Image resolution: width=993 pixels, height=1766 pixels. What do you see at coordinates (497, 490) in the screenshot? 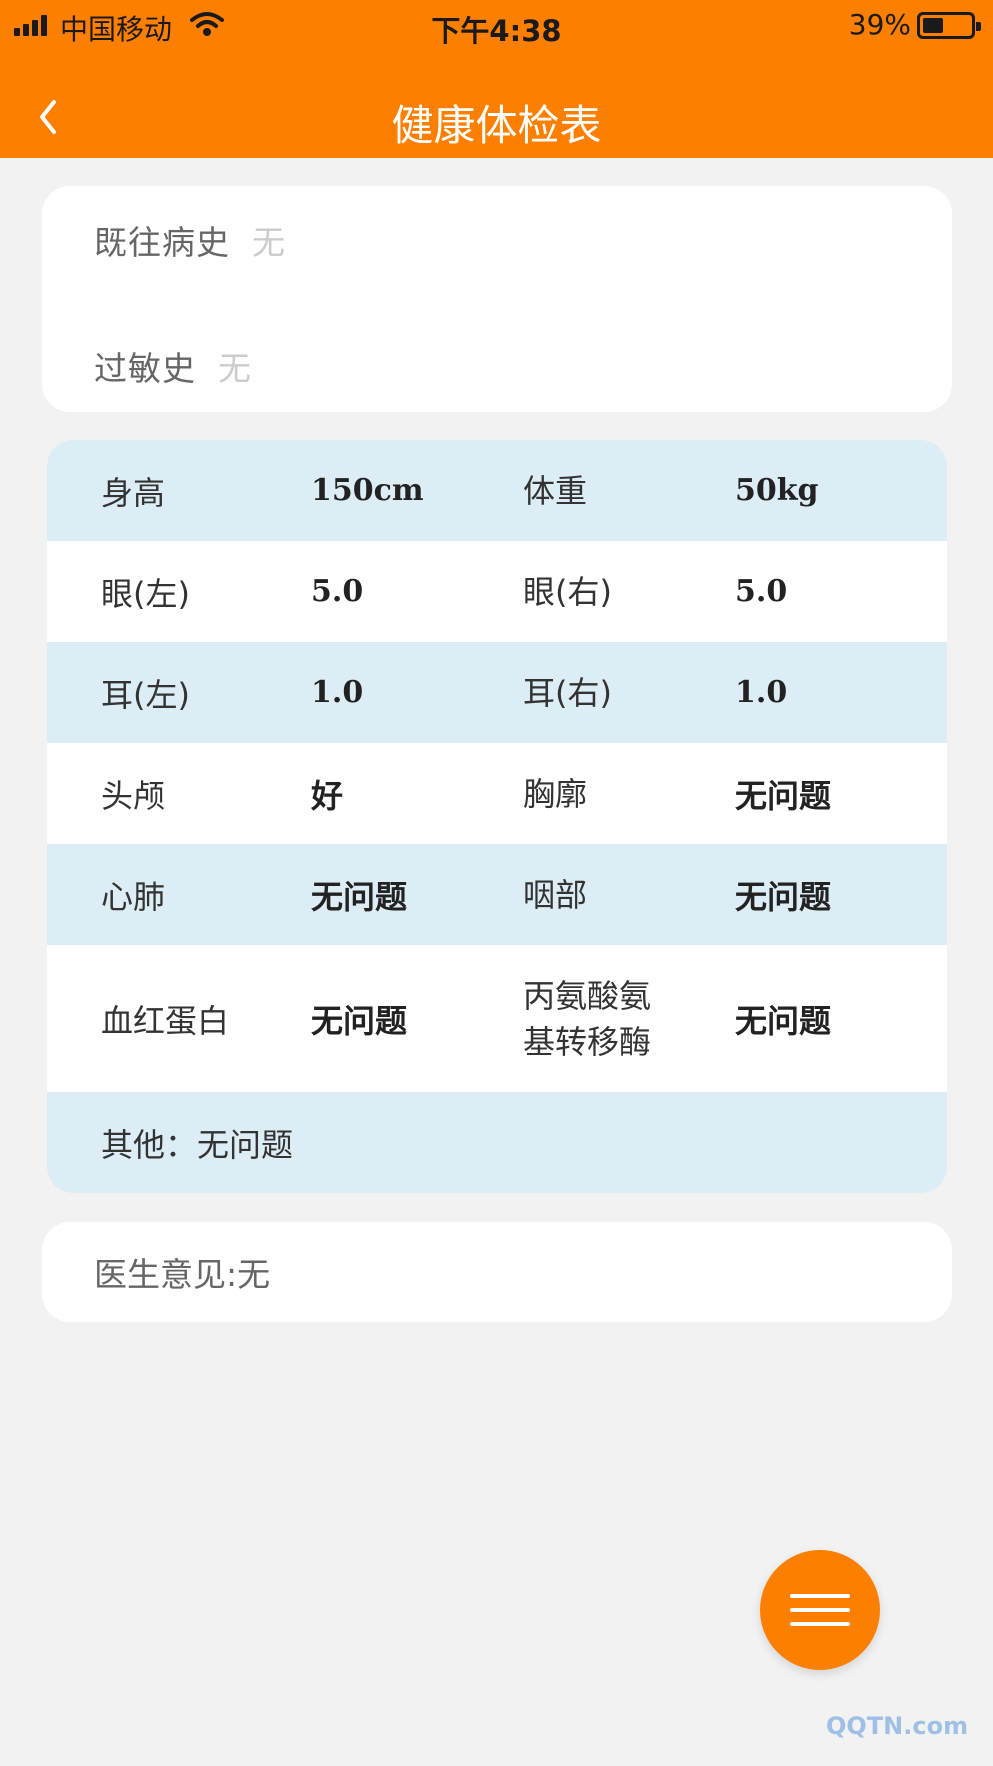
I see `table-row: 身高 150cm 体重 50kg` at bounding box center [497, 490].